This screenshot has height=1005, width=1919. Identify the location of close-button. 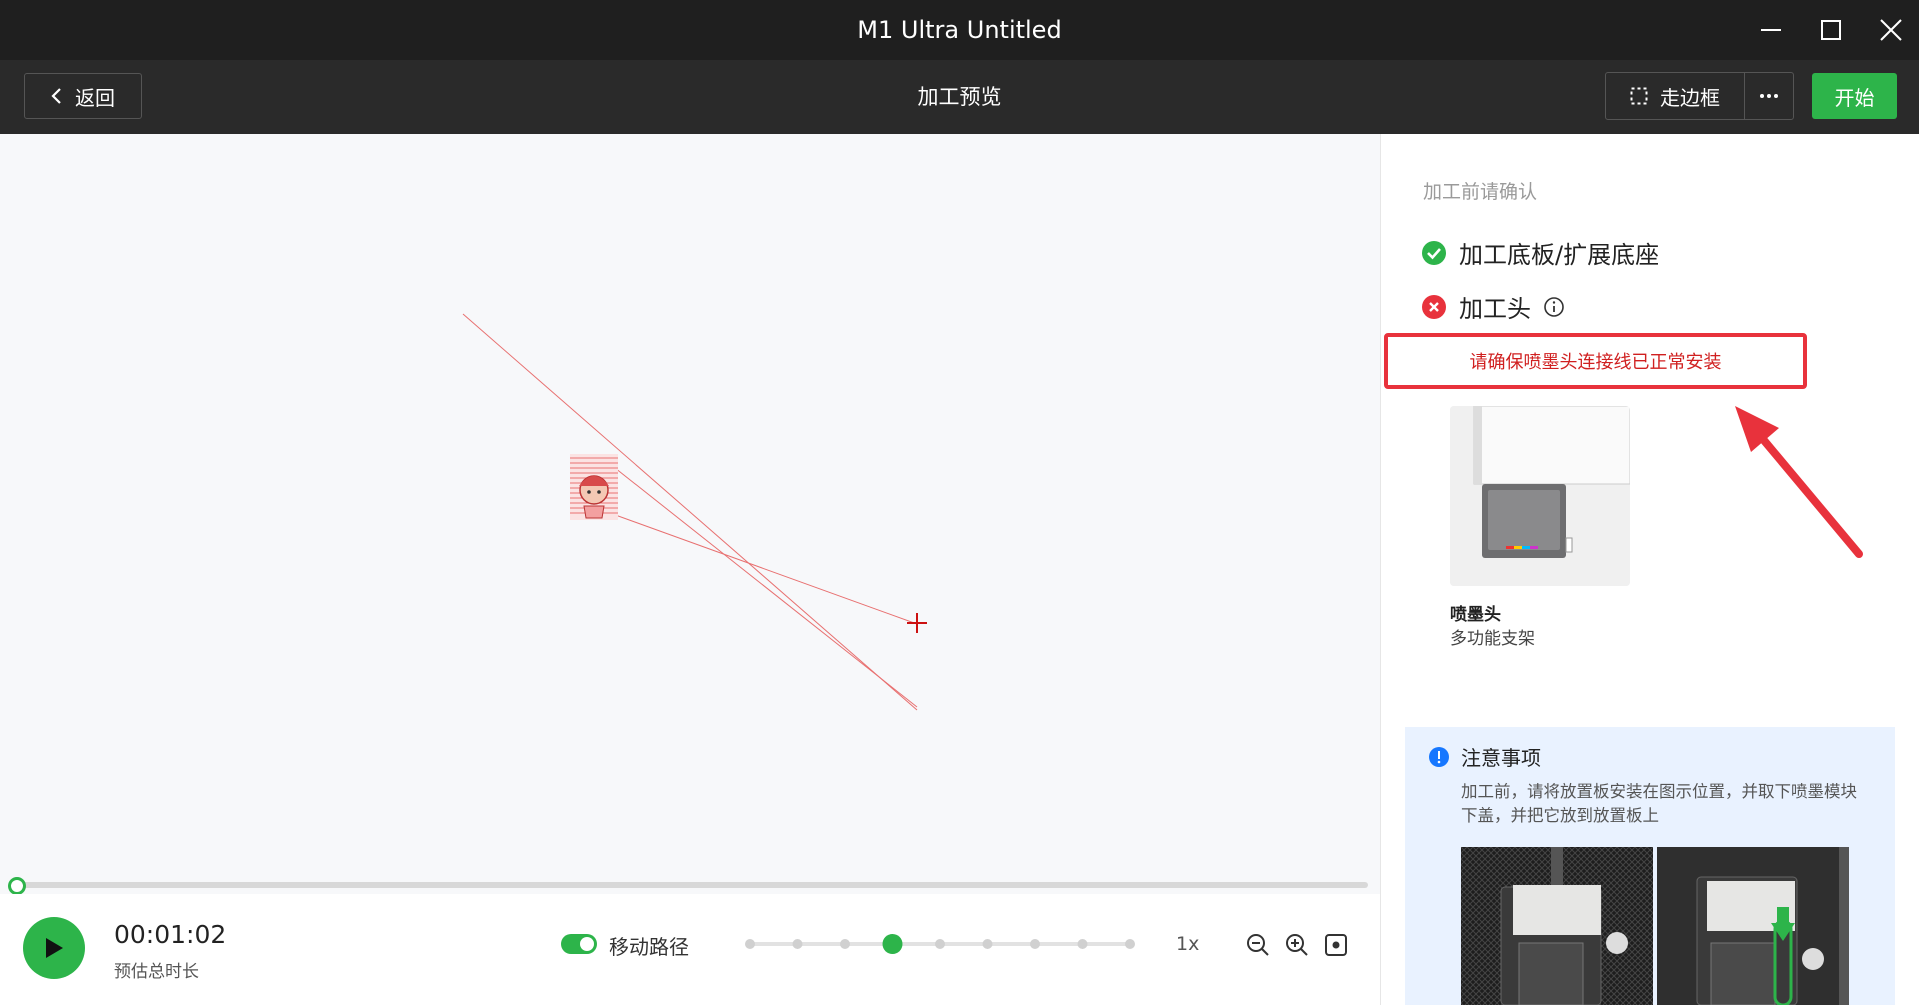
(1891, 30).